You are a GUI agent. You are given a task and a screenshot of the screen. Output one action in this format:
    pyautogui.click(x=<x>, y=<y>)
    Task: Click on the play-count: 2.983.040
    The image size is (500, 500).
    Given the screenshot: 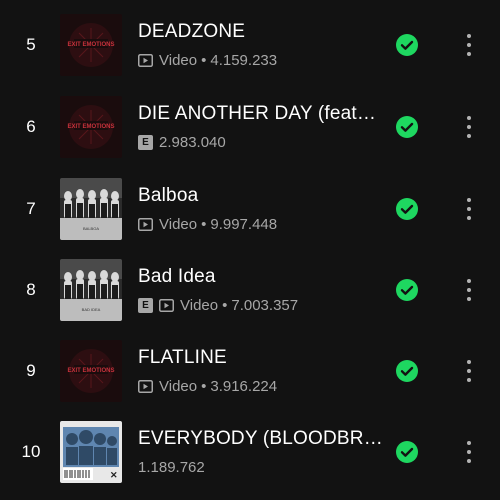 What is the action you would take?
    pyautogui.click(x=192, y=142)
    